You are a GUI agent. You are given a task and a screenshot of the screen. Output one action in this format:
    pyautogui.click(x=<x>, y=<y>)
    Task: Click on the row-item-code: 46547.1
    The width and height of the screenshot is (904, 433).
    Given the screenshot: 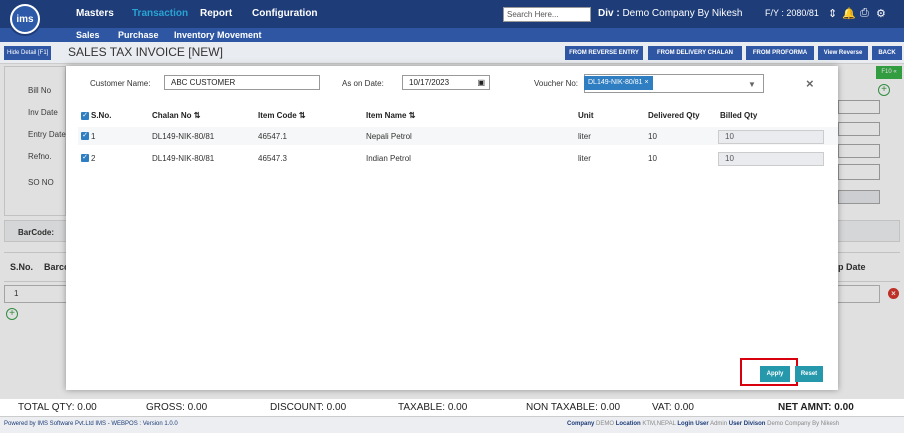 What is the action you would take?
    pyautogui.click(x=272, y=136)
    